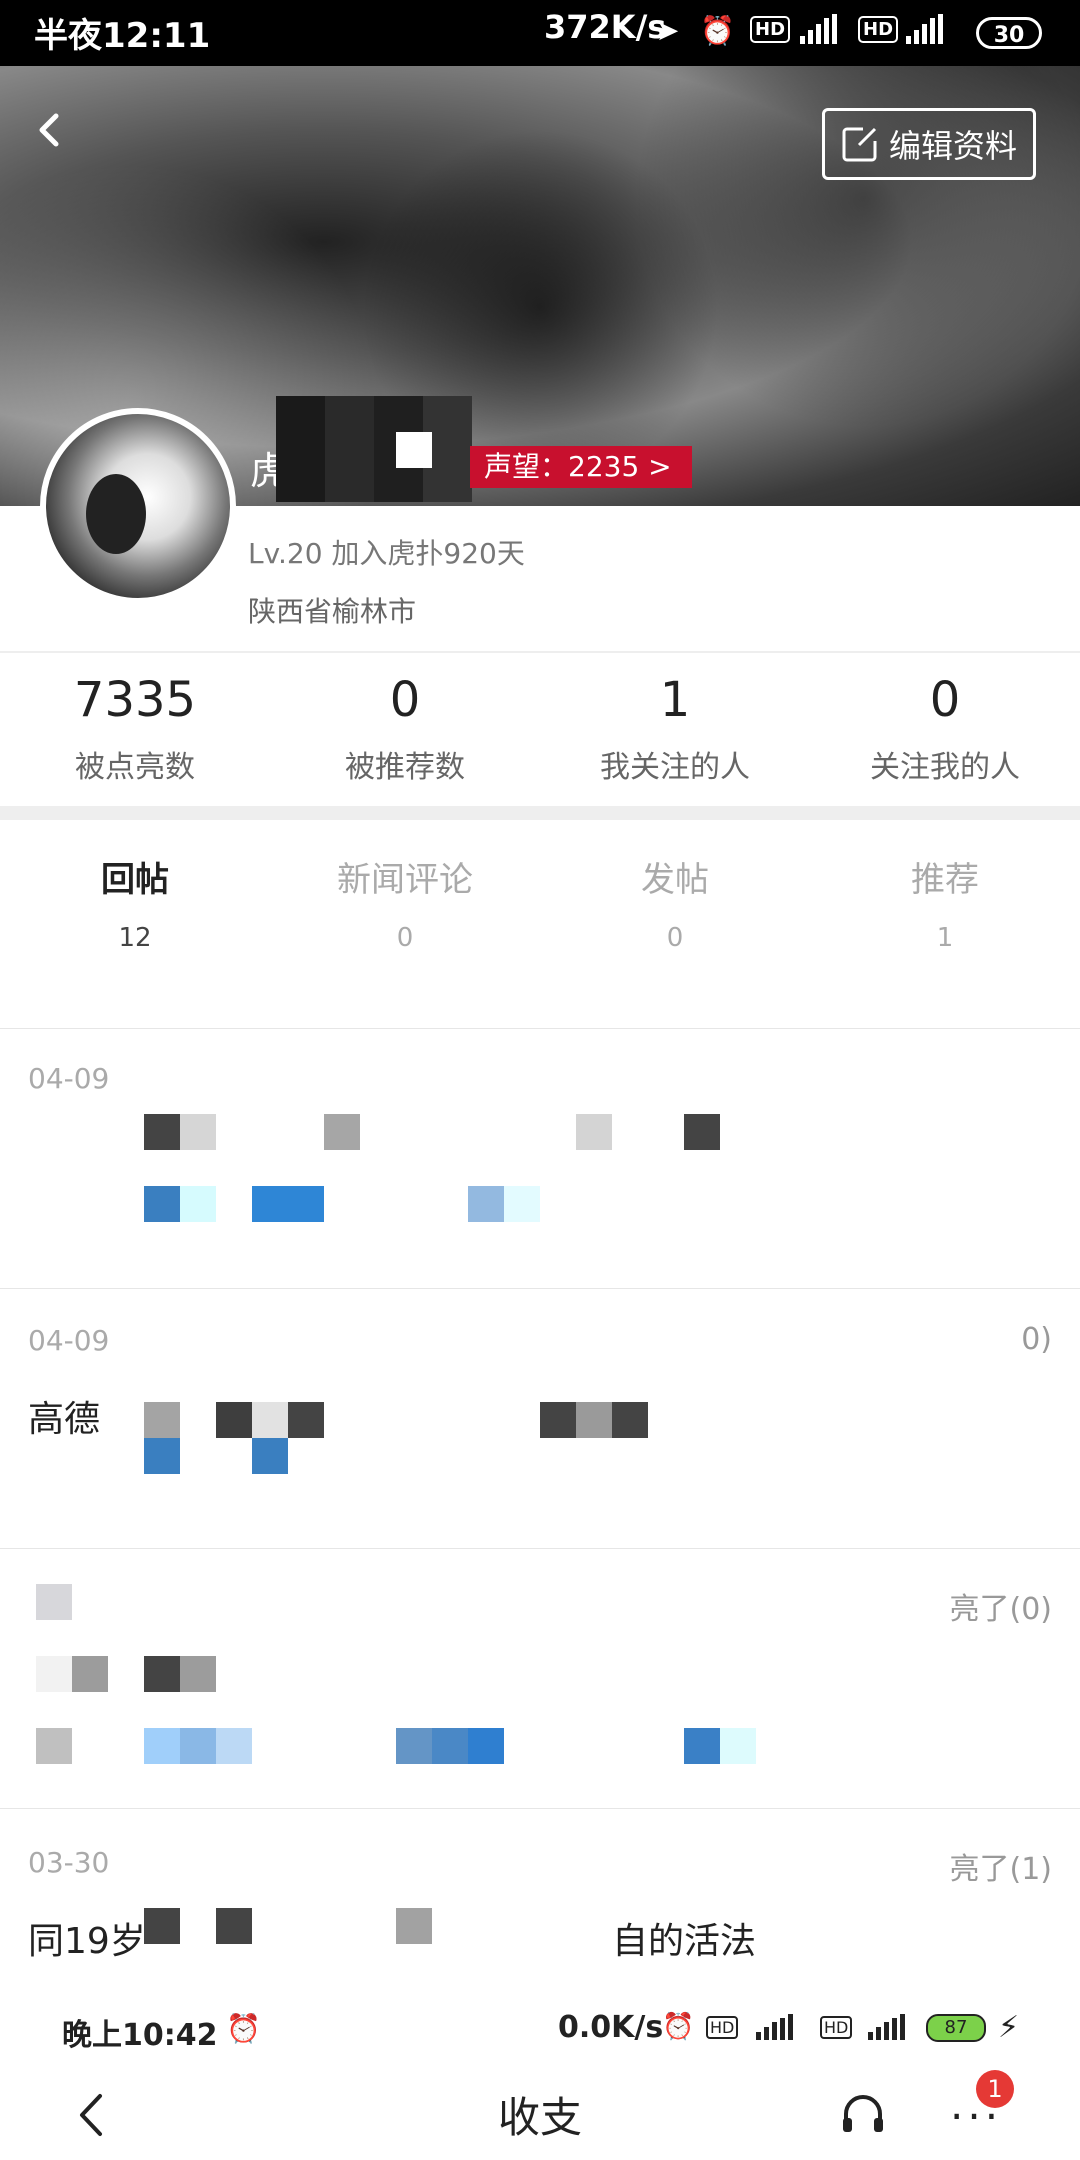 The width and height of the screenshot is (1080, 2160). What do you see at coordinates (859, 144) in the screenshot?
I see `edit-icon` at bounding box center [859, 144].